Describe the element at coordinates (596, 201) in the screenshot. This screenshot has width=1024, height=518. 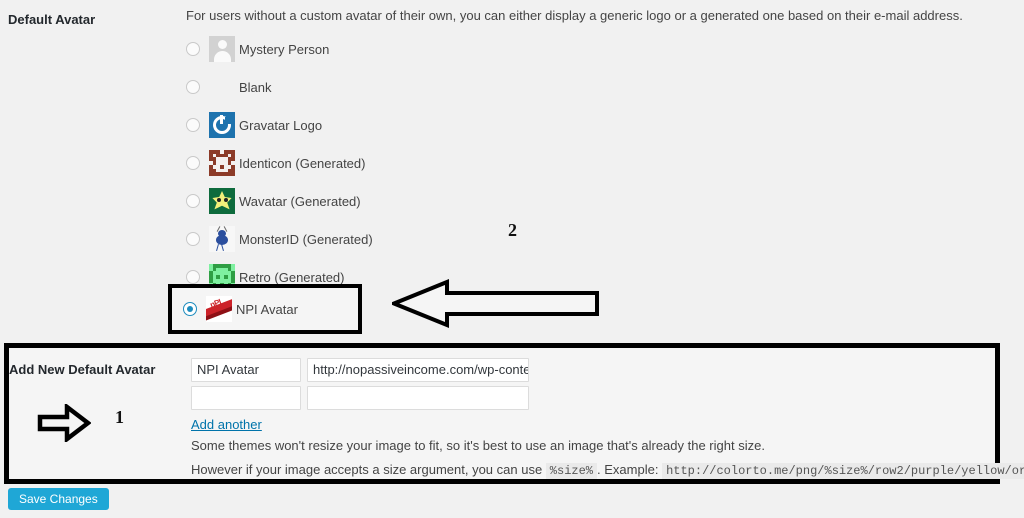
I see `avatar-option-wavatar: Wavatar (Generated)` at that location.